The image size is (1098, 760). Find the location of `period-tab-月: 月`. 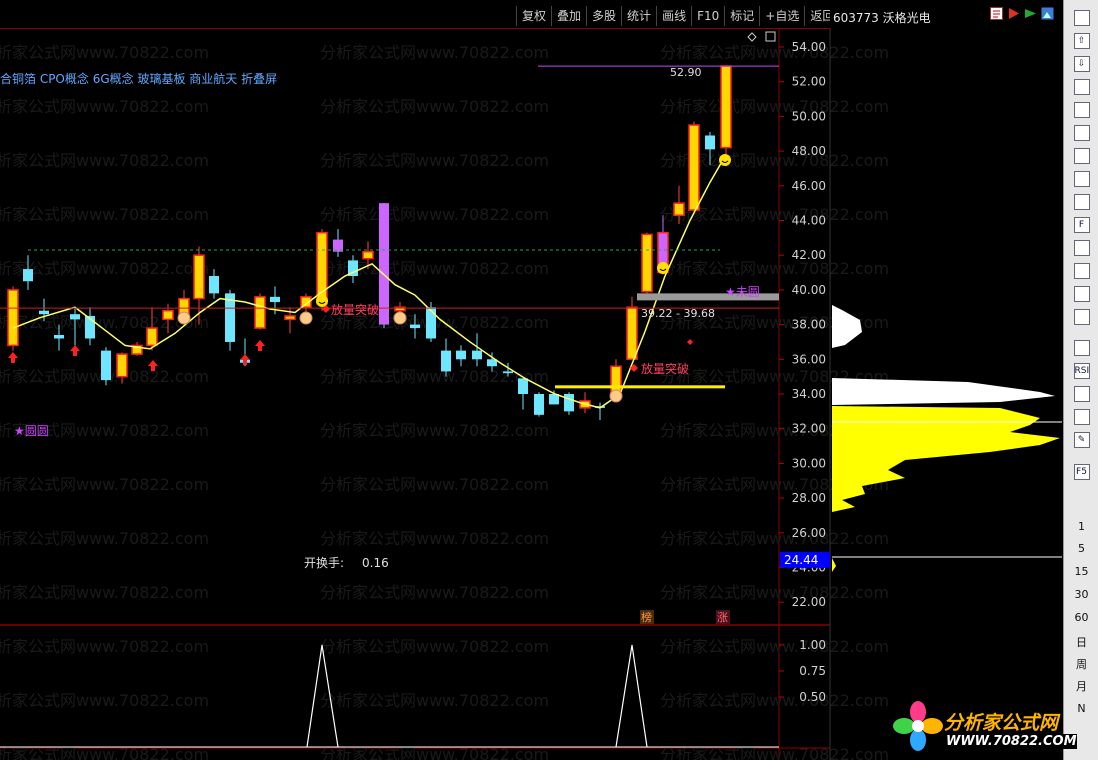

period-tab-月: 月 is located at coordinates (1081, 686).